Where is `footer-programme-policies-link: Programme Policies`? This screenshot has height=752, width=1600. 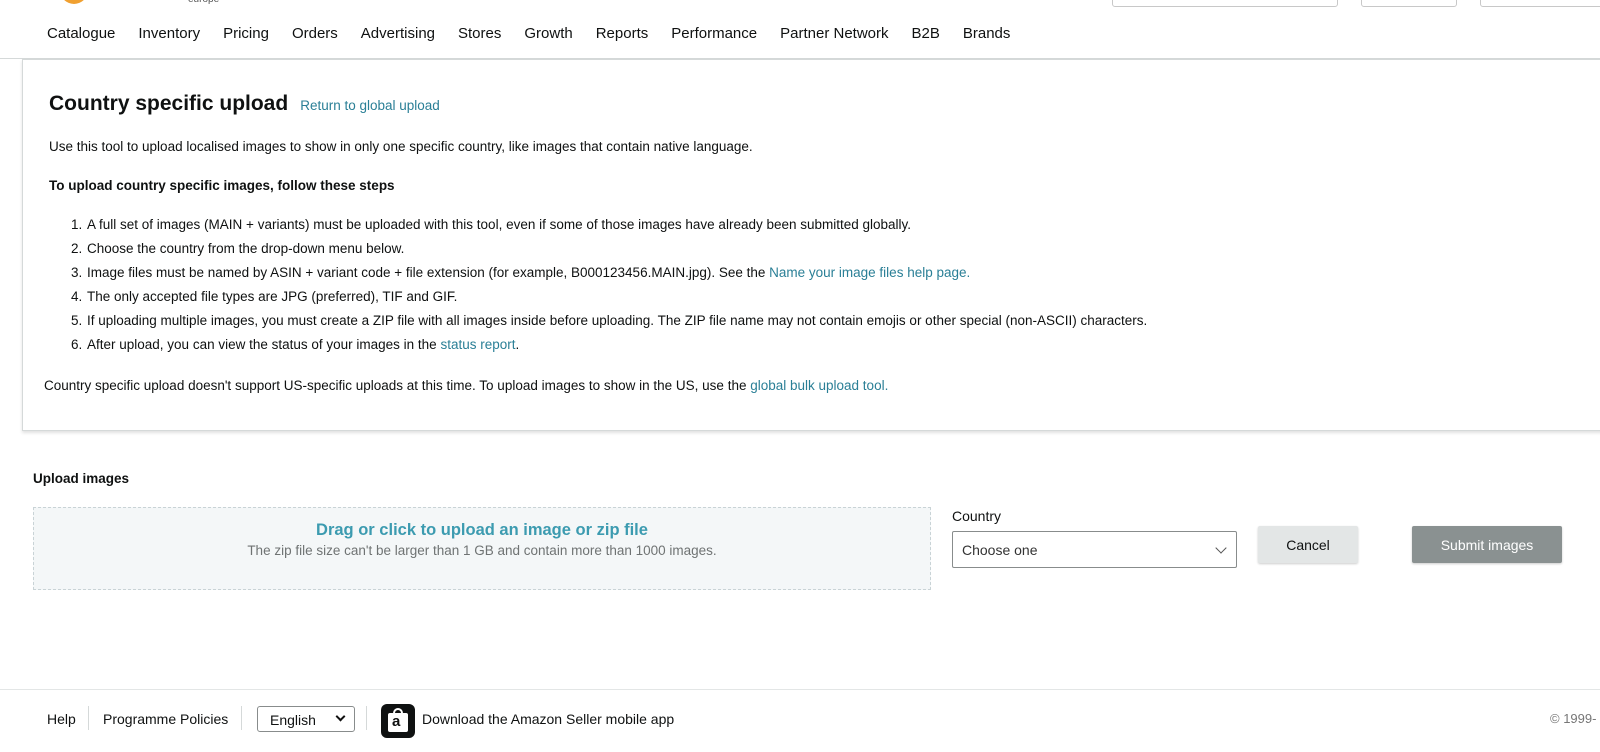 footer-programme-policies-link: Programme Policies is located at coordinates (165, 719).